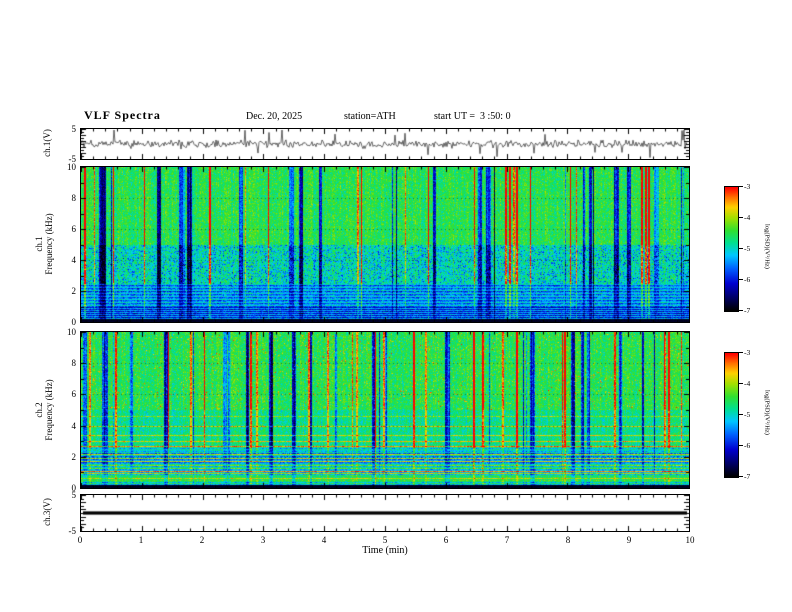 This screenshot has height=612, width=792. Describe the element at coordinates (74, 322) in the screenshot. I see `ch1-spectrogram-ytick: 0` at that location.